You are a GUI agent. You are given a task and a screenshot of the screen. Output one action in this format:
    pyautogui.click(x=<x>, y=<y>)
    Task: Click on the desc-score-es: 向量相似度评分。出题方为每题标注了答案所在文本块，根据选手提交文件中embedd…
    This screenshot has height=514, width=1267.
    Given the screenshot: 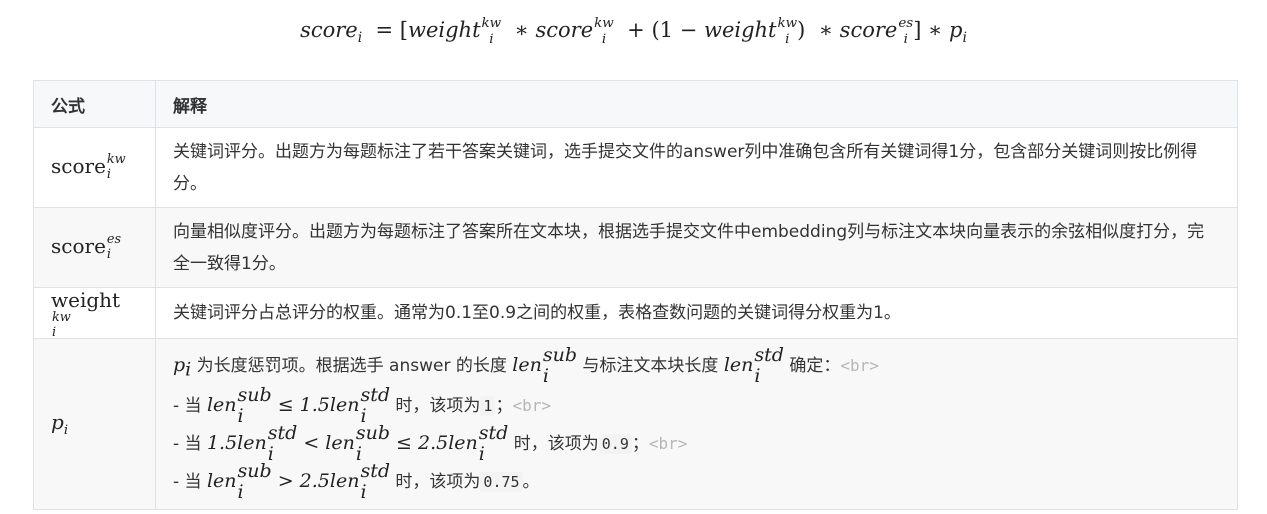 What is the action you would take?
    pyautogui.click(x=696, y=247)
    